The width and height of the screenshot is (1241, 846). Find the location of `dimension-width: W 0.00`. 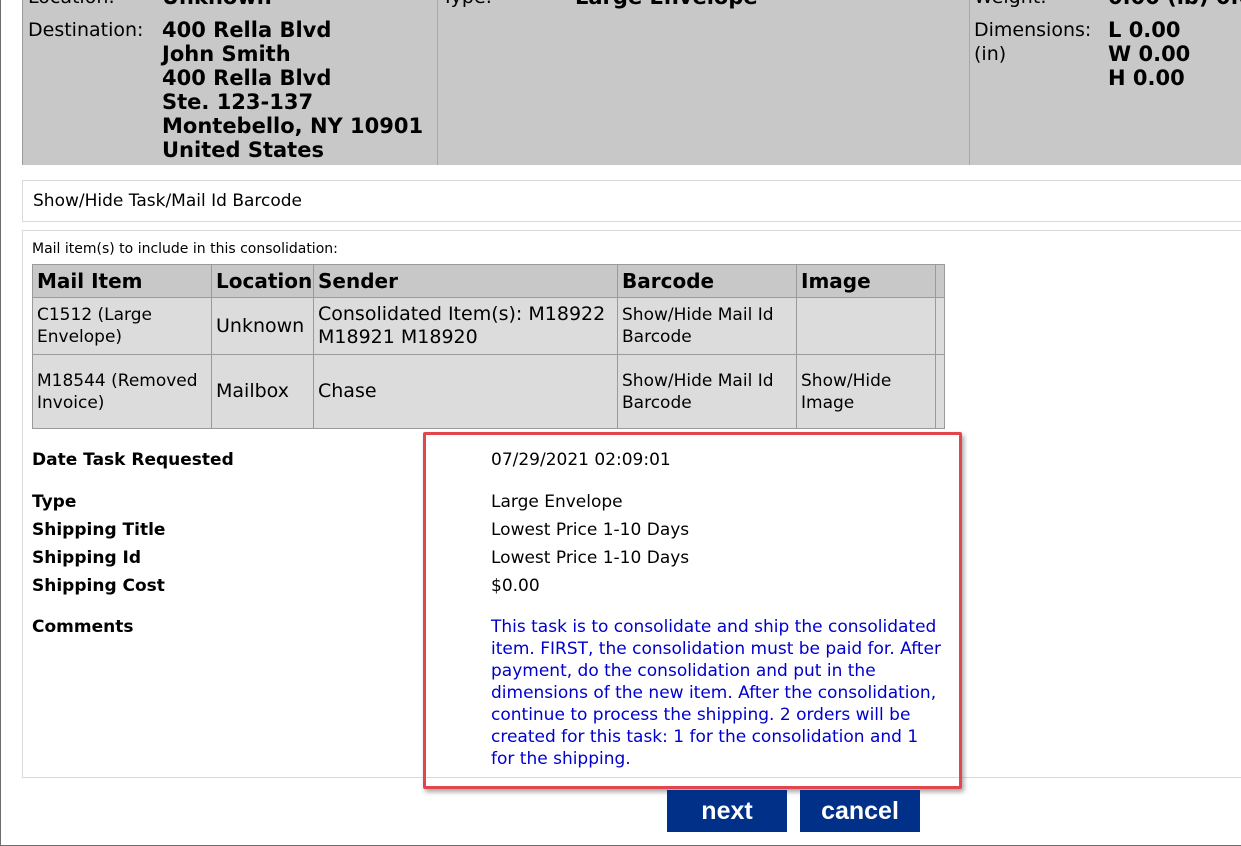

dimension-width: W 0.00 is located at coordinates (1149, 54).